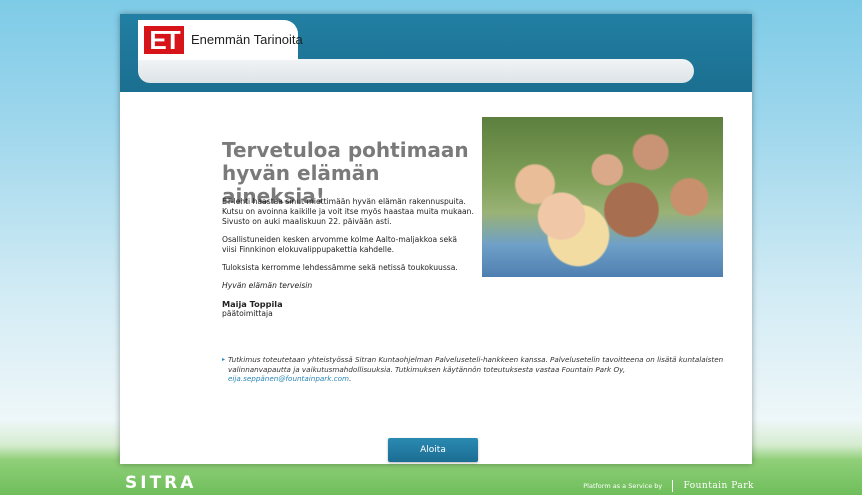  Describe the element at coordinates (623, 486) in the screenshot. I see `platform-text: Platform as a Service by` at that location.